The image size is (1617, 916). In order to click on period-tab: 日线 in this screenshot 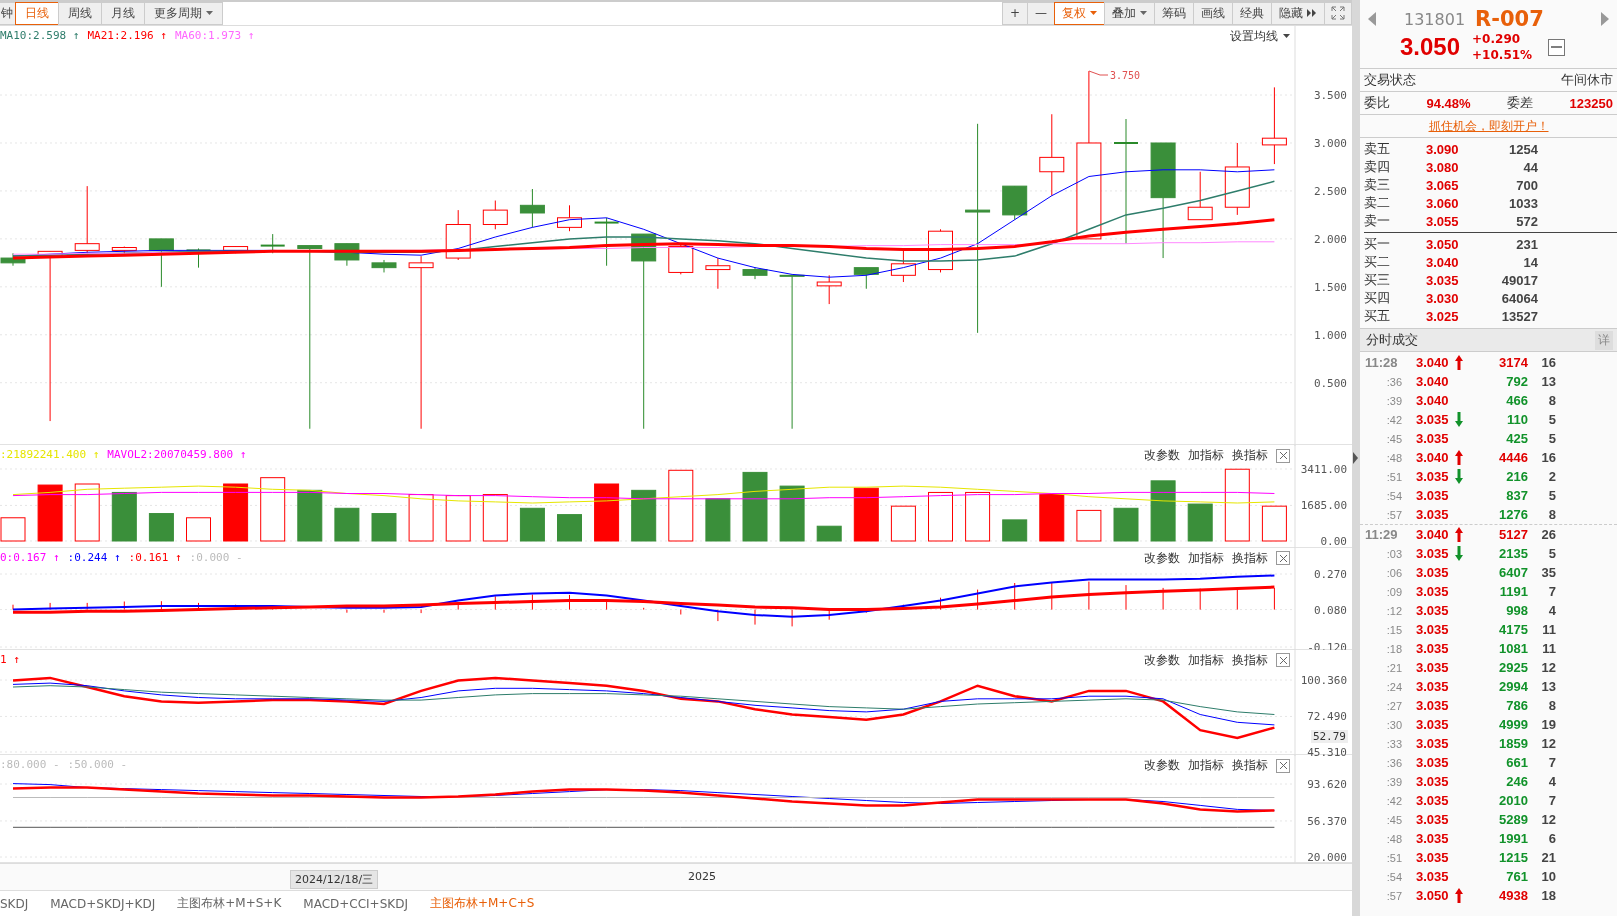, I will do `click(37, 13)`.